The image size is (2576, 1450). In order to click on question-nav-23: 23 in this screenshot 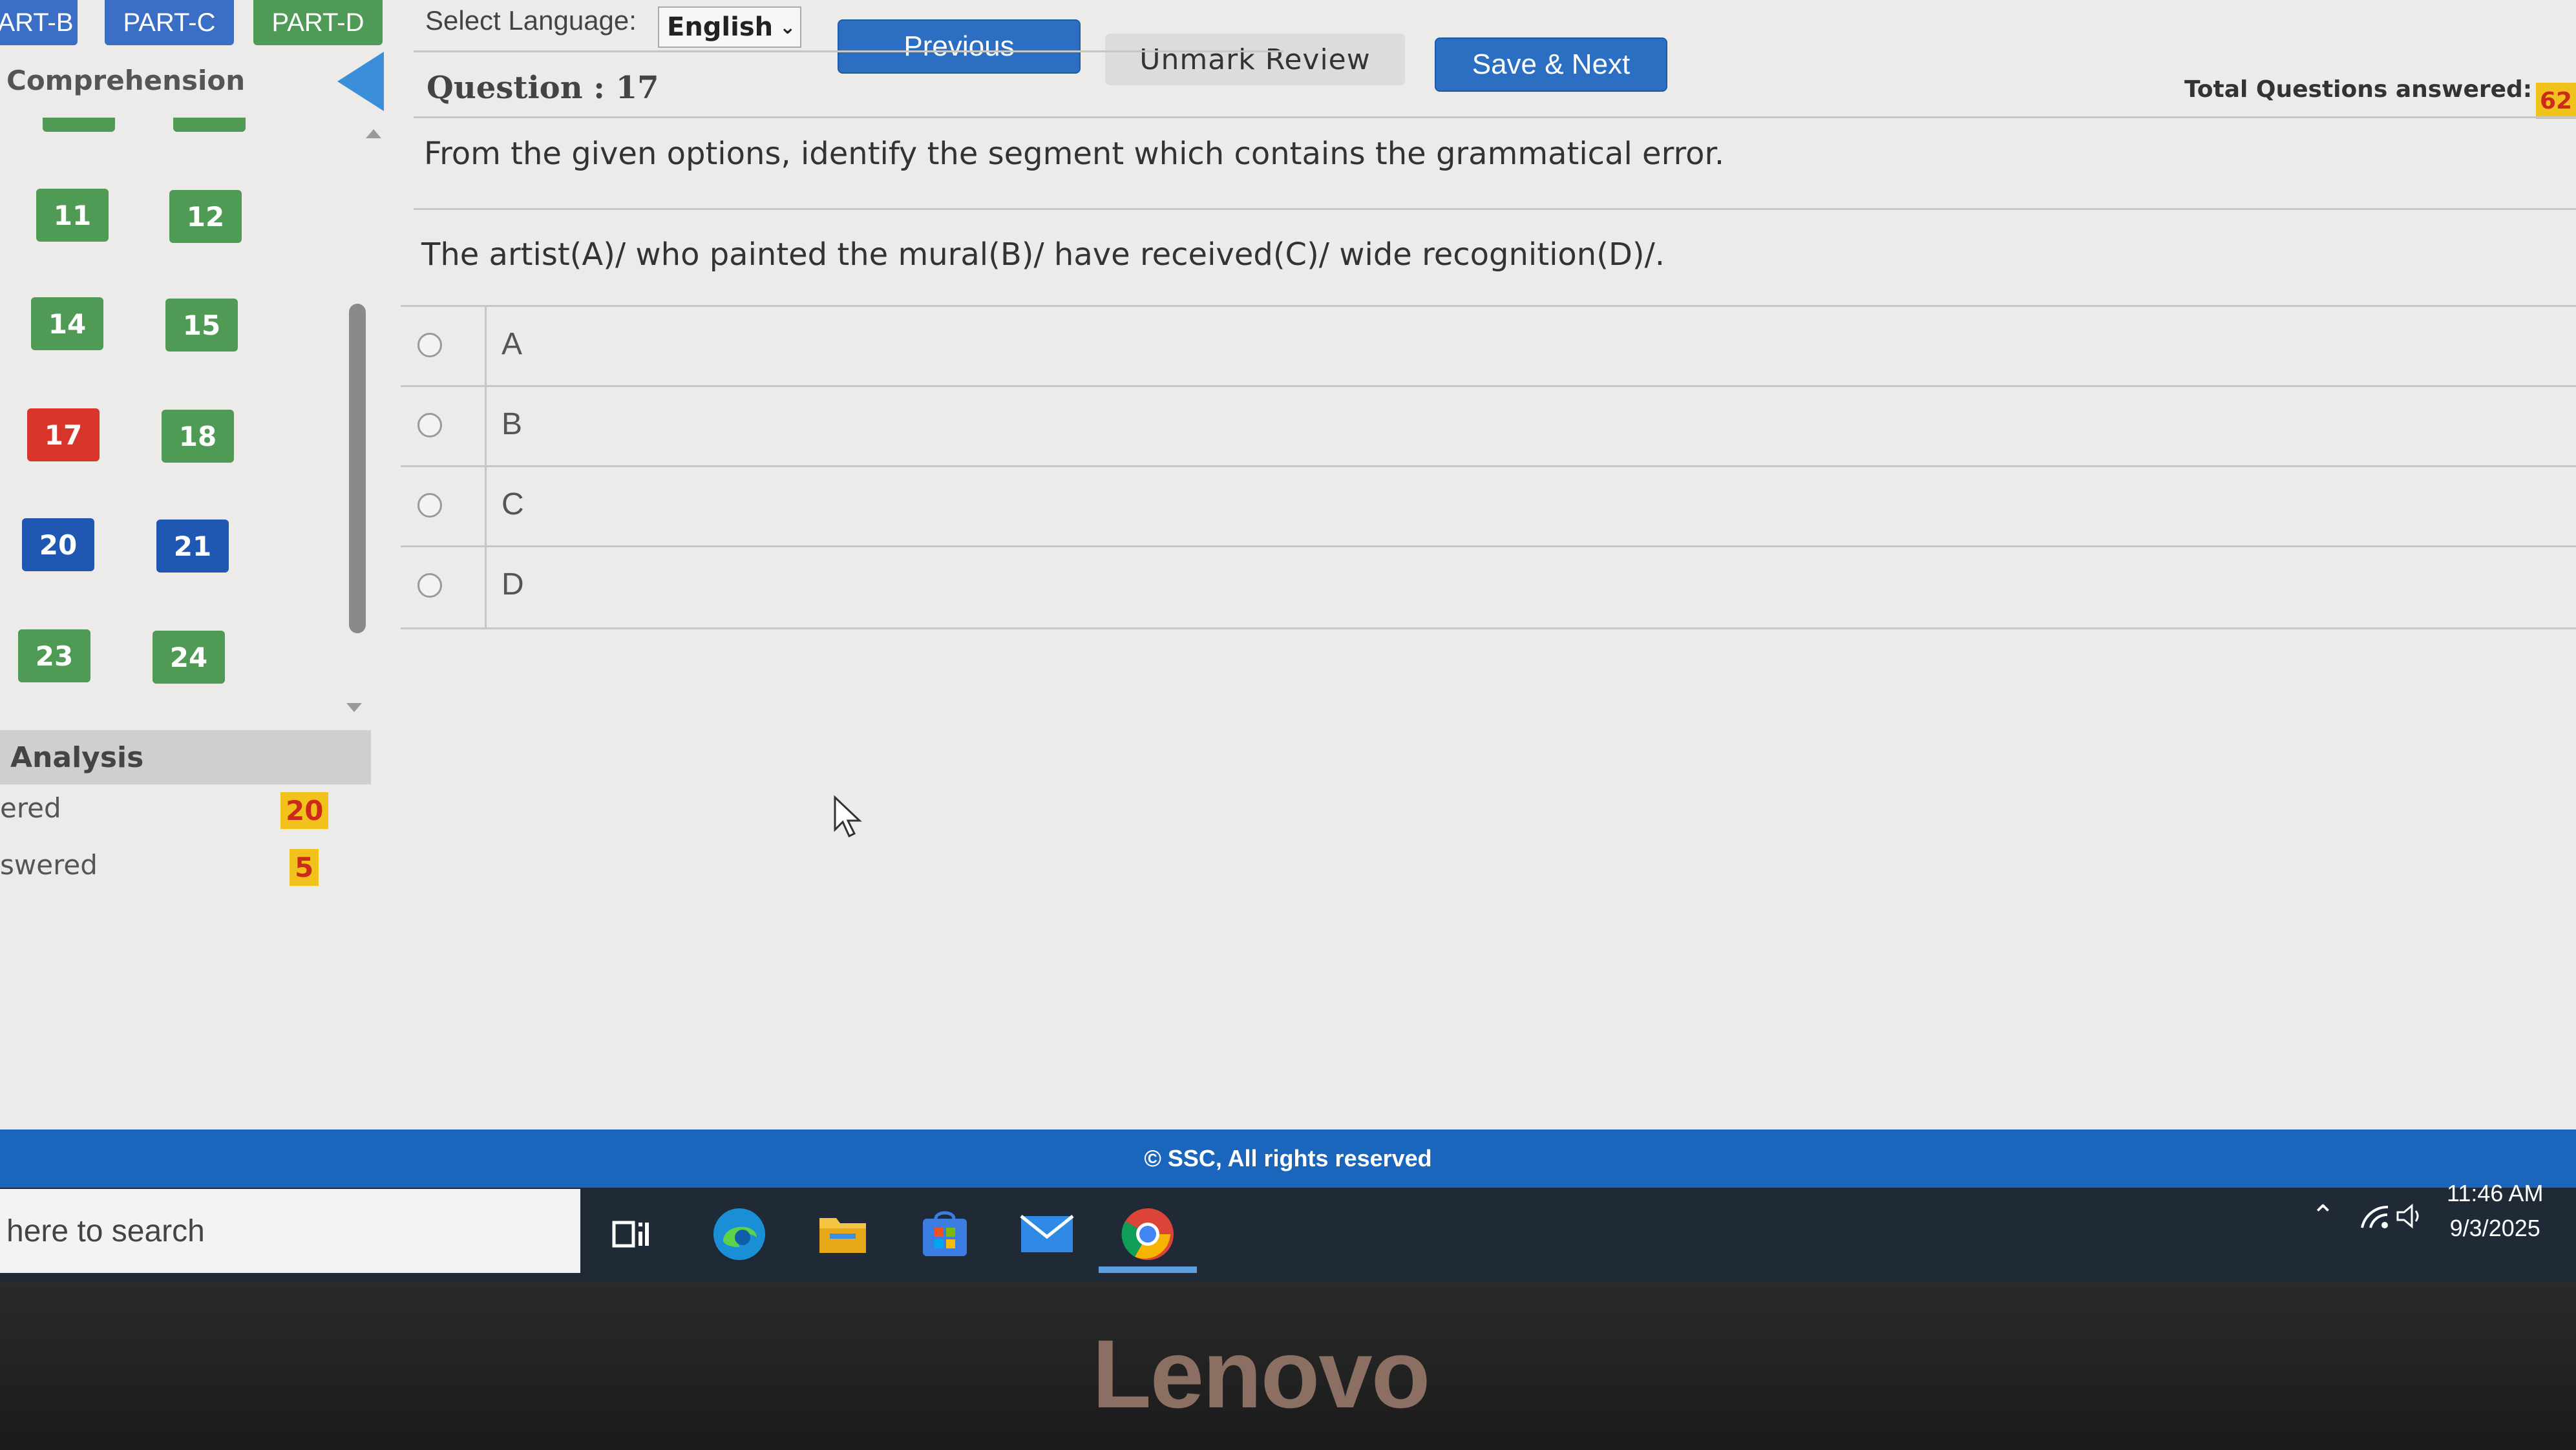, I will do `click(54, 655)`.